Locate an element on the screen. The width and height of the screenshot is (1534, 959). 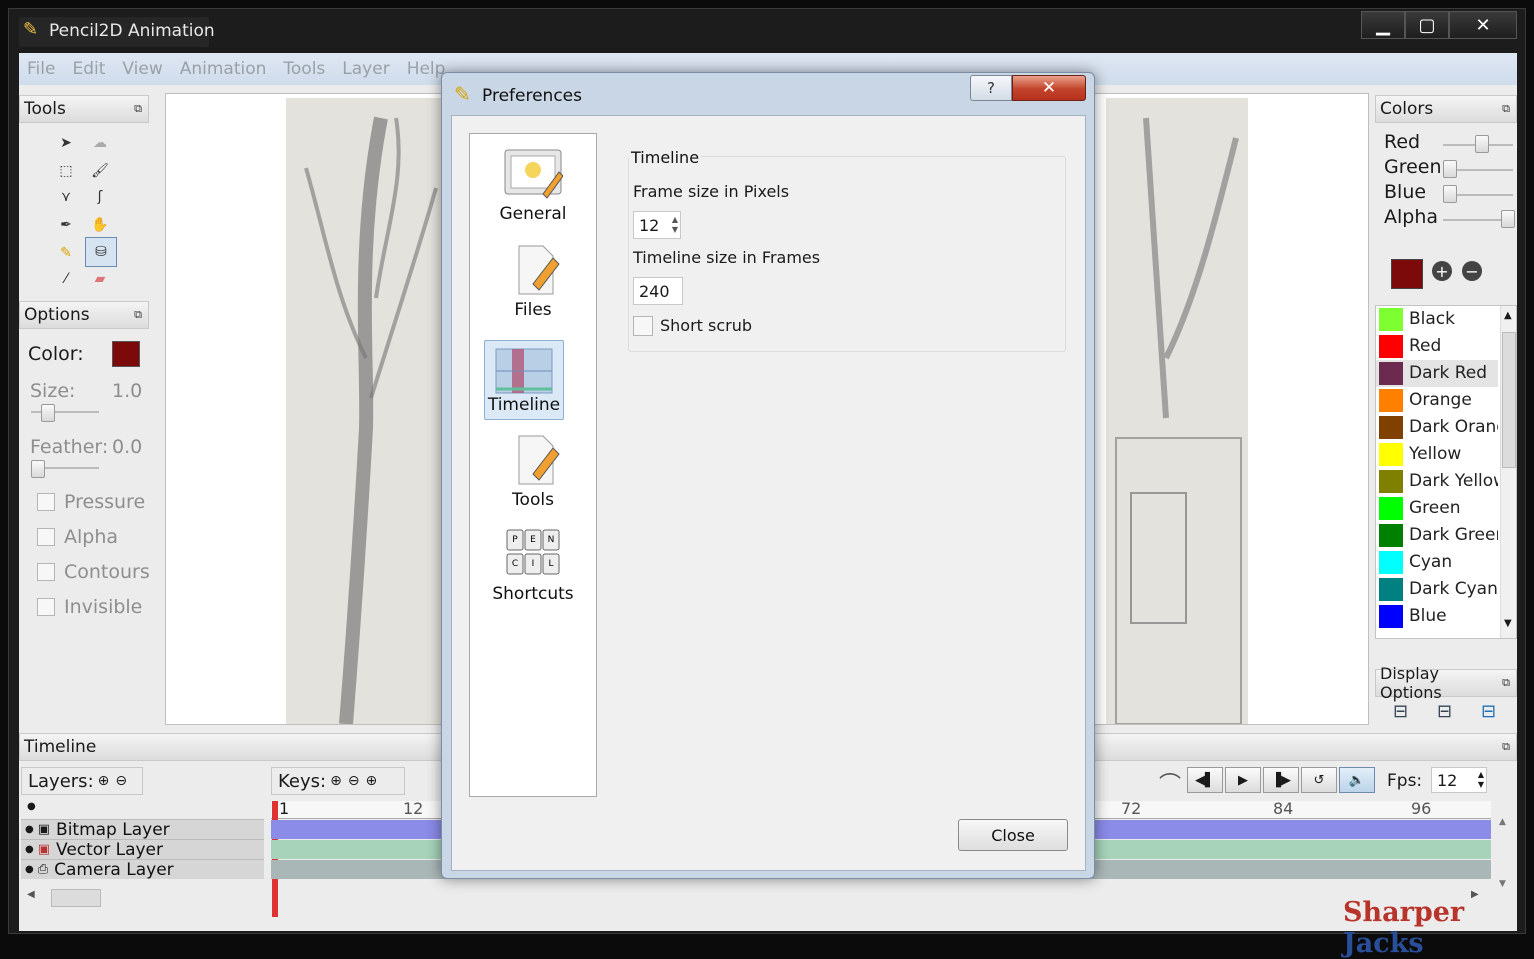
alpha-checkbox is located at coordinates (46, 537).